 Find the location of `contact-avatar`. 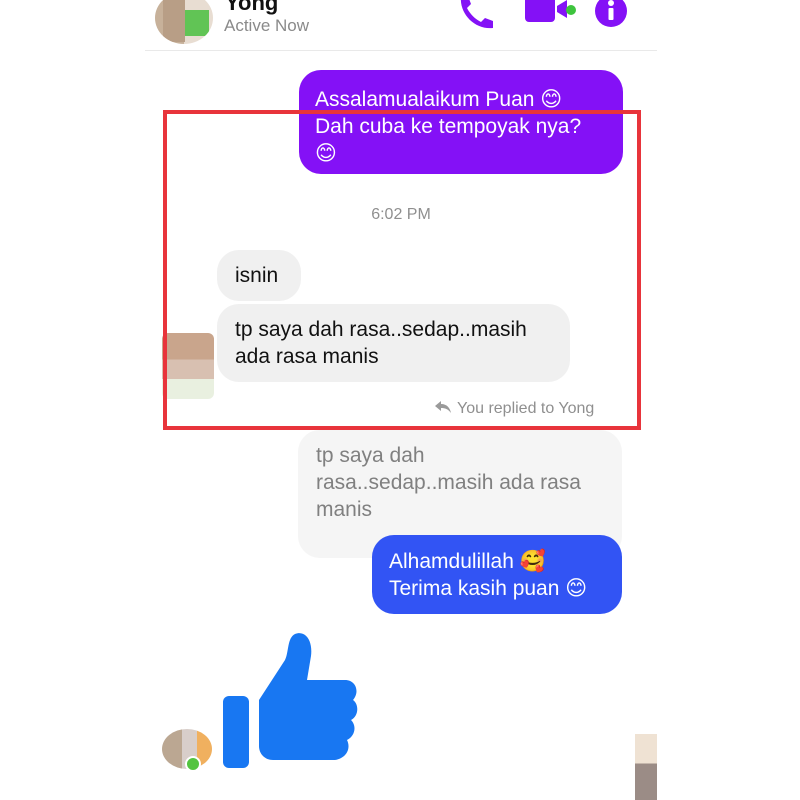

contact-avatar is located at coordinates (184, 22).